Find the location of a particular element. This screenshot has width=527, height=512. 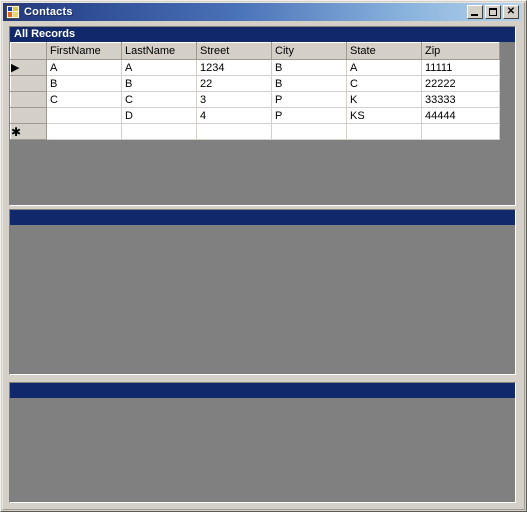

minimize-icon is located at coordinates (474, 15).